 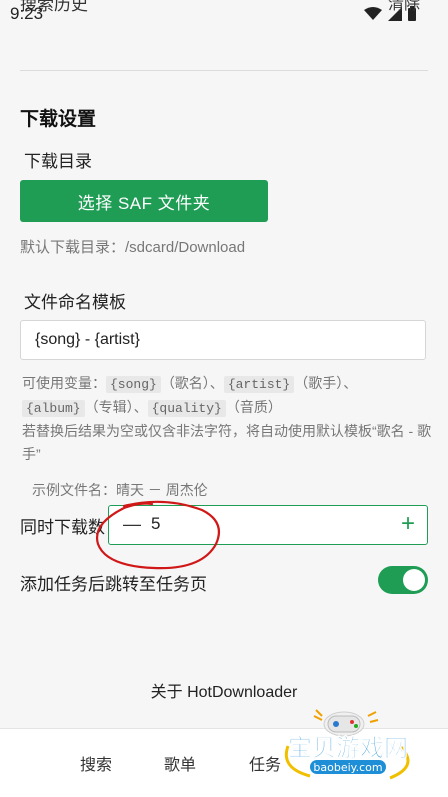 I want to click on about-link: 关于 HotDownloader, so click(x=224, y=690).